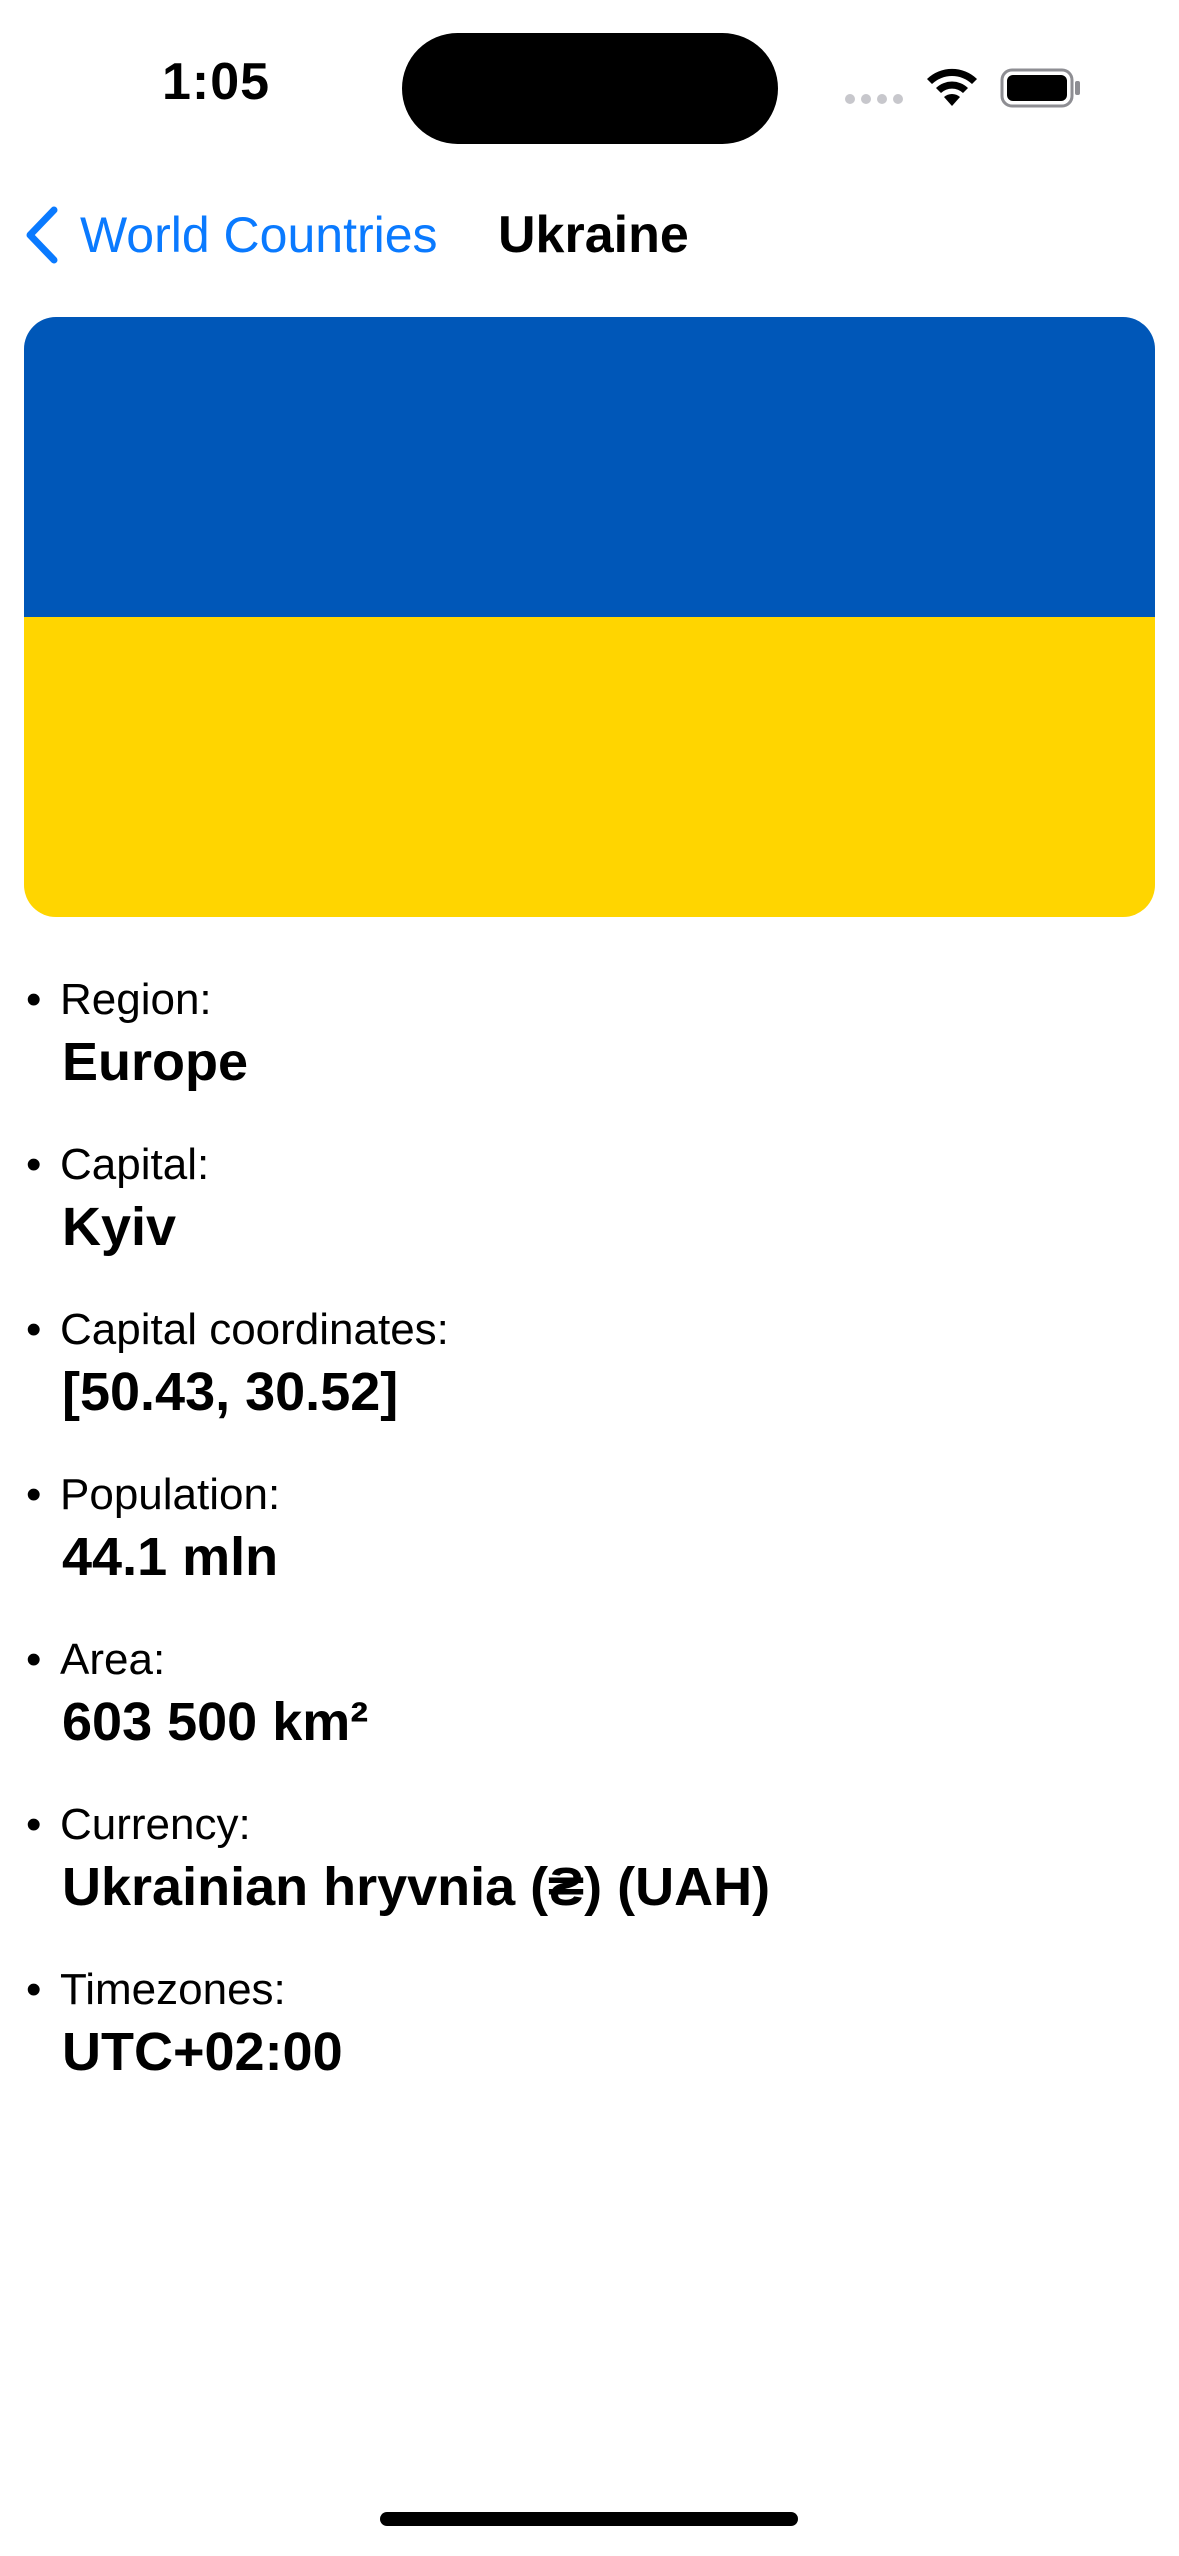 This screenshot has height=2556, width=1179. Describe the element at coordinates (202, 2052) in the screenshot. I see `detail-value: UTC+02:00` at that location.